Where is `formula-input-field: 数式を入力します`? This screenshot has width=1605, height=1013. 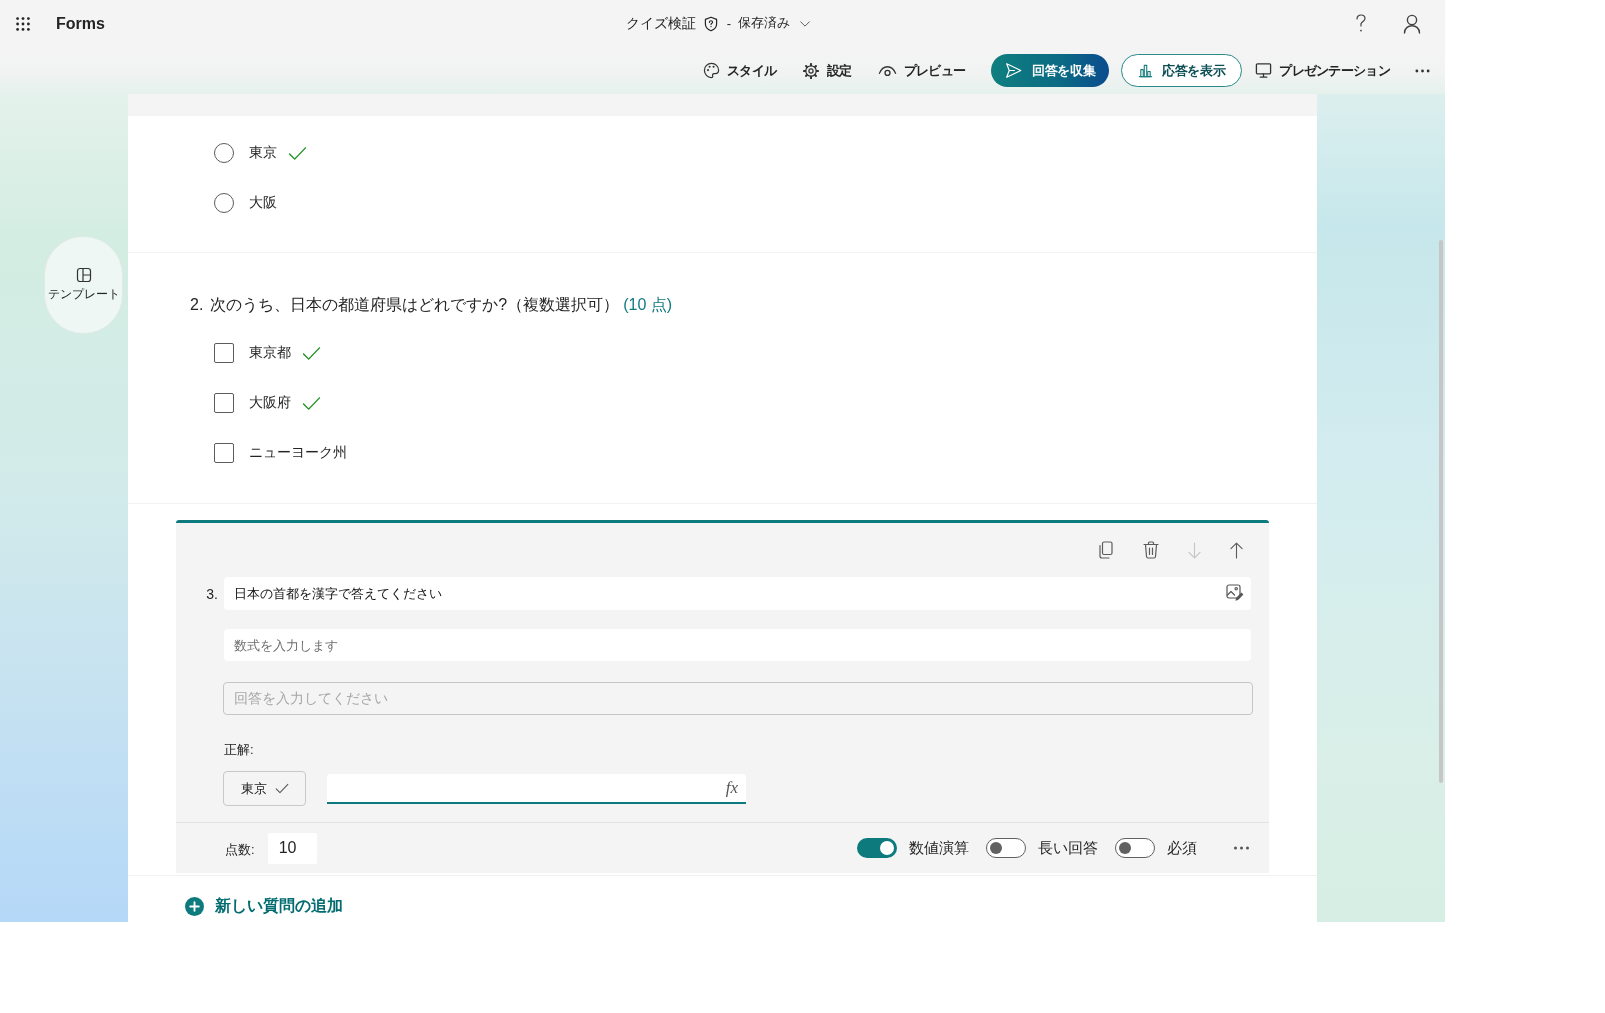
formula-input-field: 数式を入力します is located at coordinates (737, 645).